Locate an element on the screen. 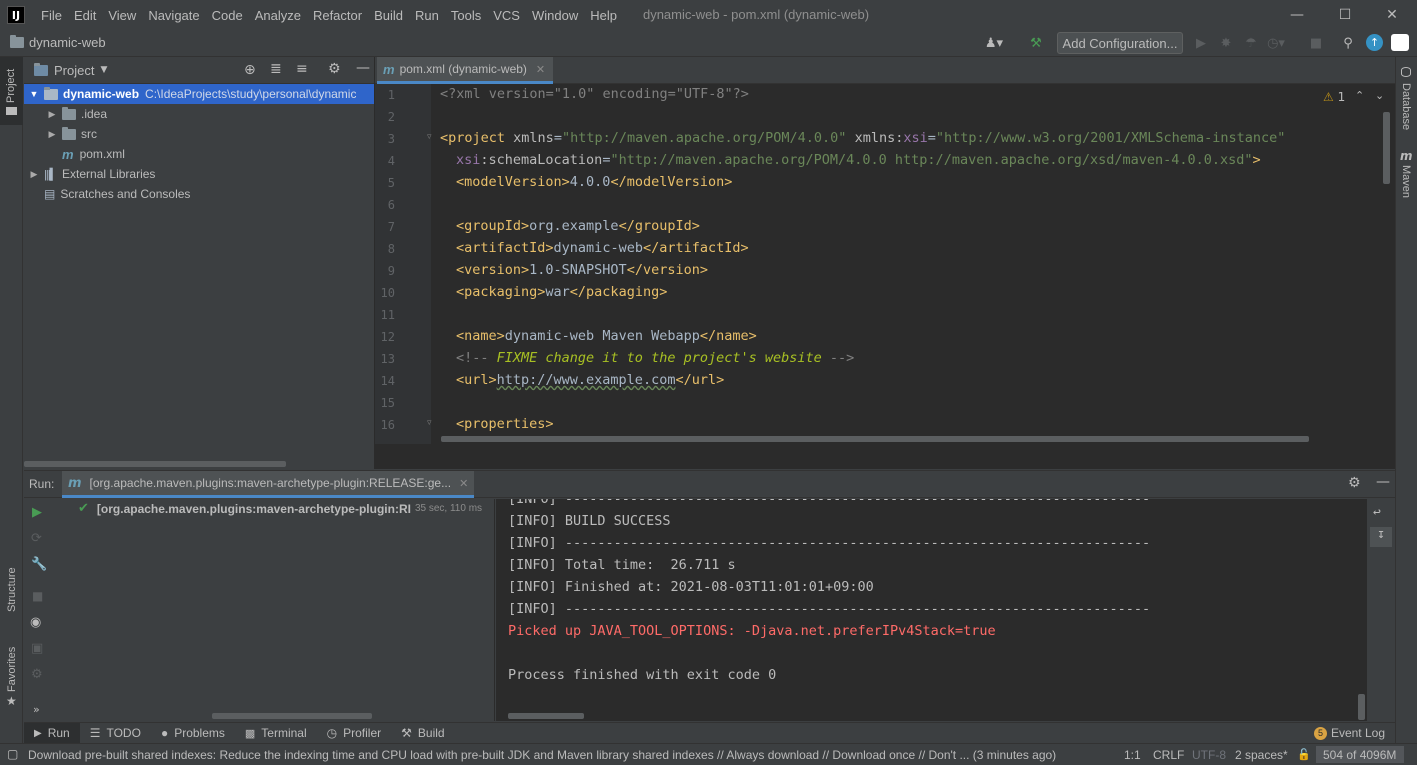 The image size is (1417, 765). database-icon is located at coordinates (1406, 72).